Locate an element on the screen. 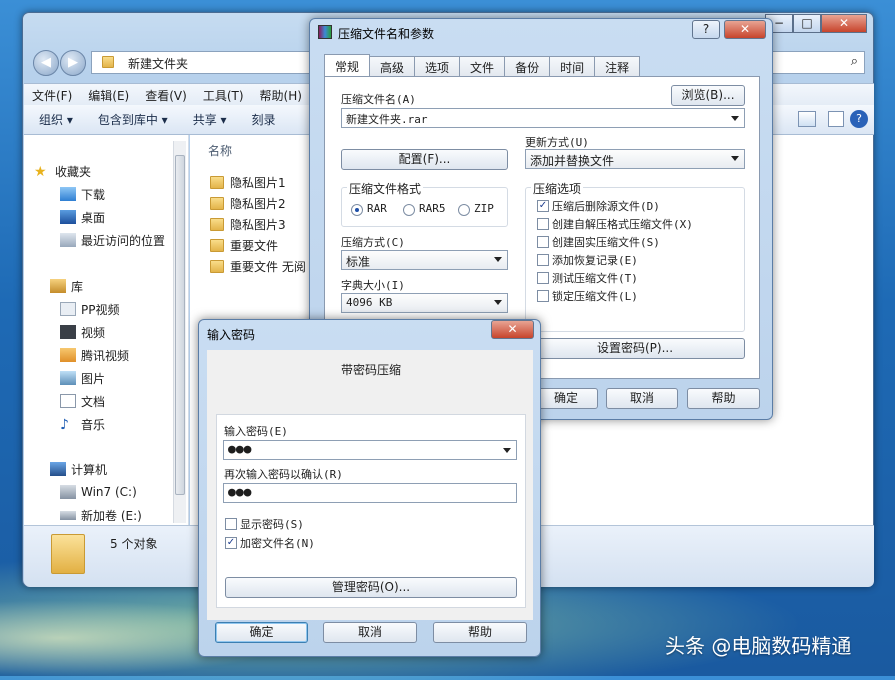  sidebar-item-documents: 文档 is located at coordinates (82, 401).